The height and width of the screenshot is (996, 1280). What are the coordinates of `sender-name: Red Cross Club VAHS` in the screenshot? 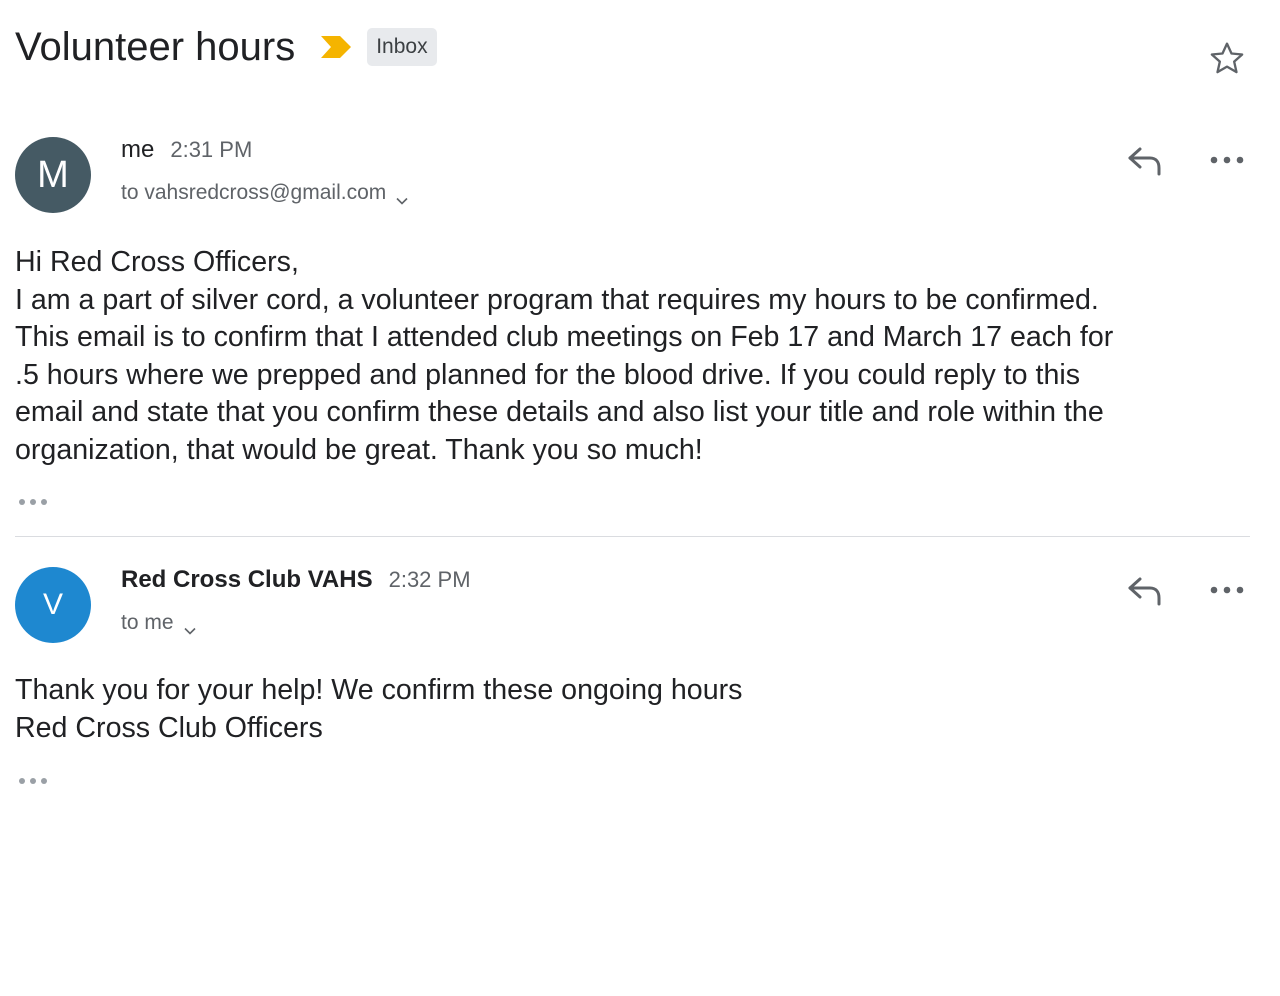 It's located at (247, 580).